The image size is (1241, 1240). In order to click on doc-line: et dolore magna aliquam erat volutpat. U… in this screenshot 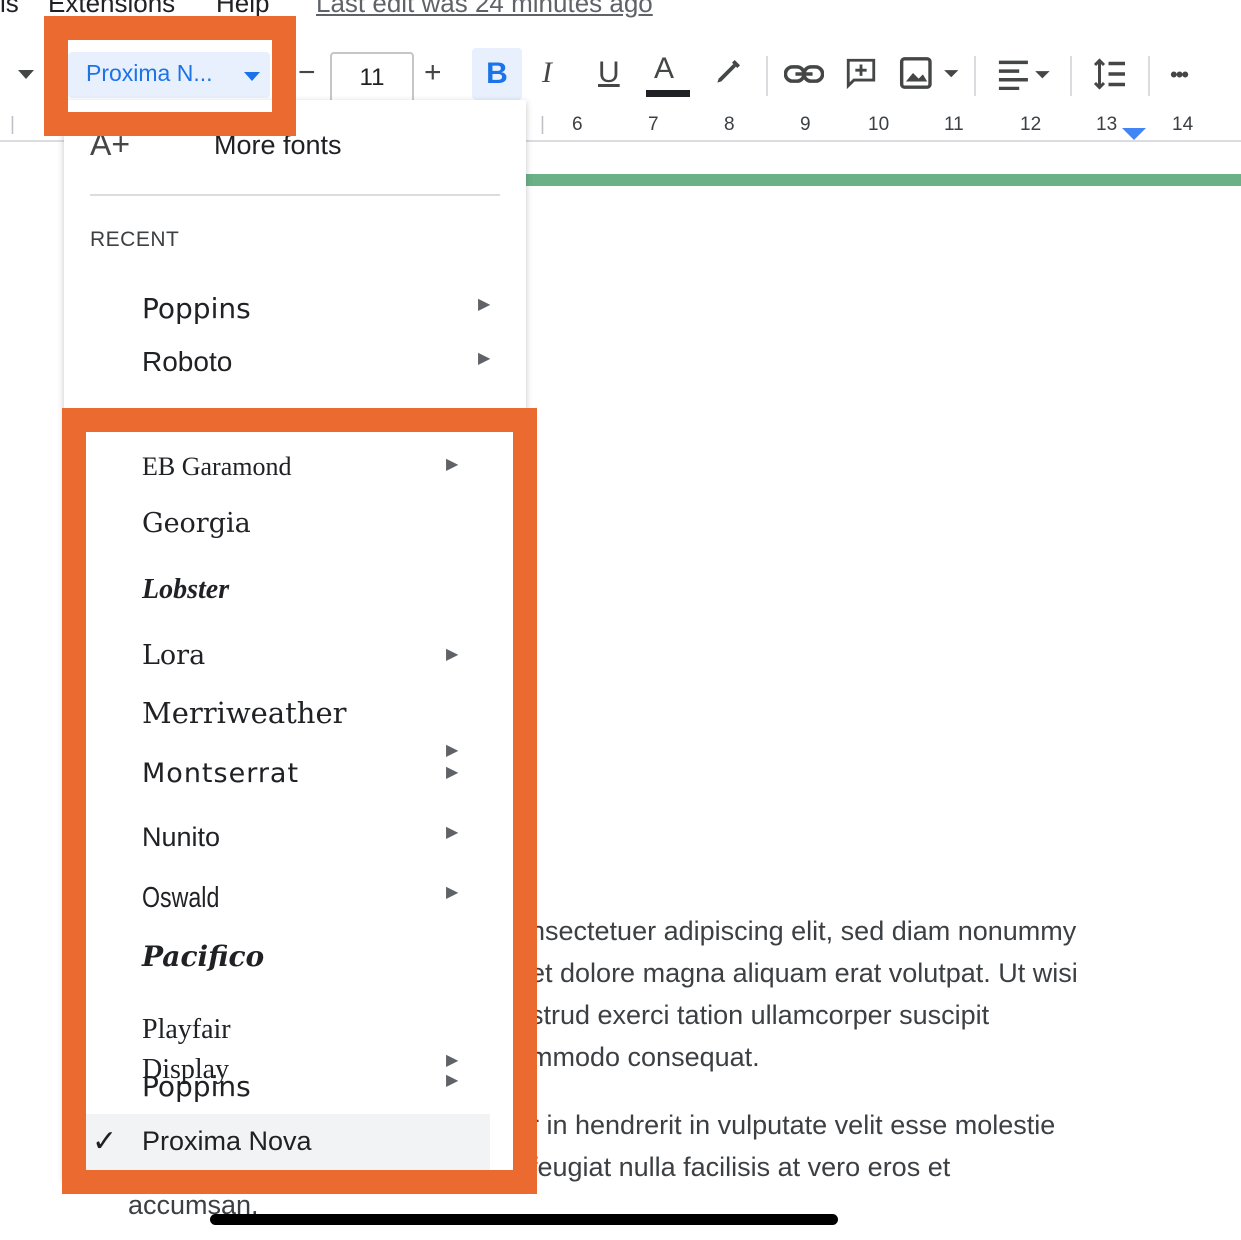, I will do `click(804, 973)`.